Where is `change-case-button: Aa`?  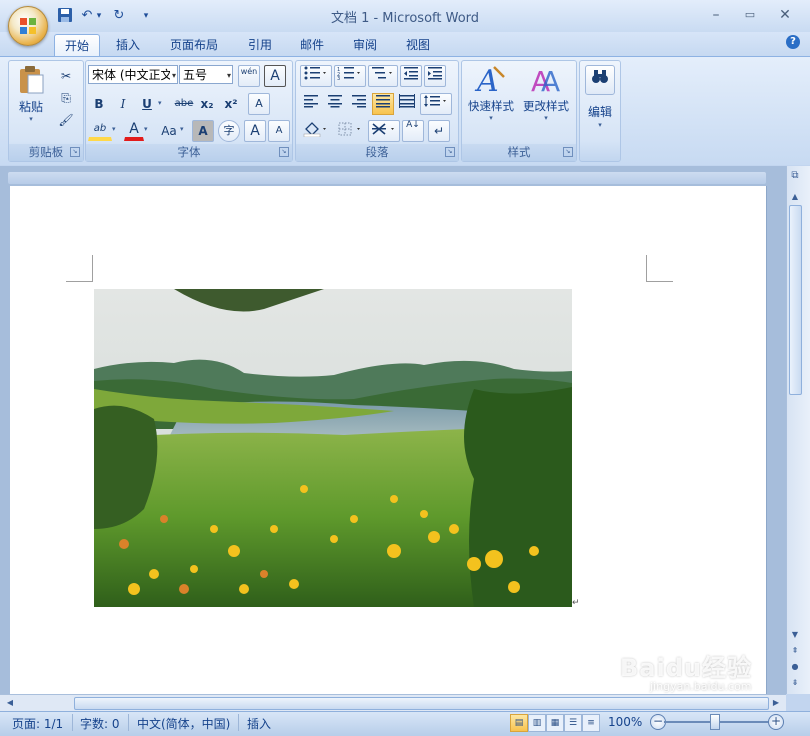 change-case-button: Aa is located at coordinates (169, 131).